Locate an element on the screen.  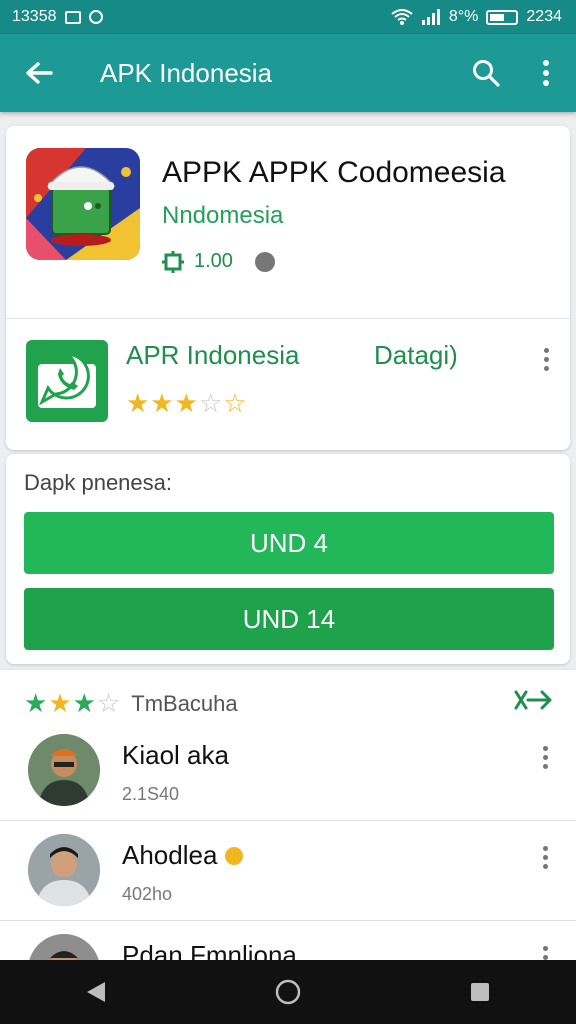
system-nav-bar is located at coordinates (288, 992).